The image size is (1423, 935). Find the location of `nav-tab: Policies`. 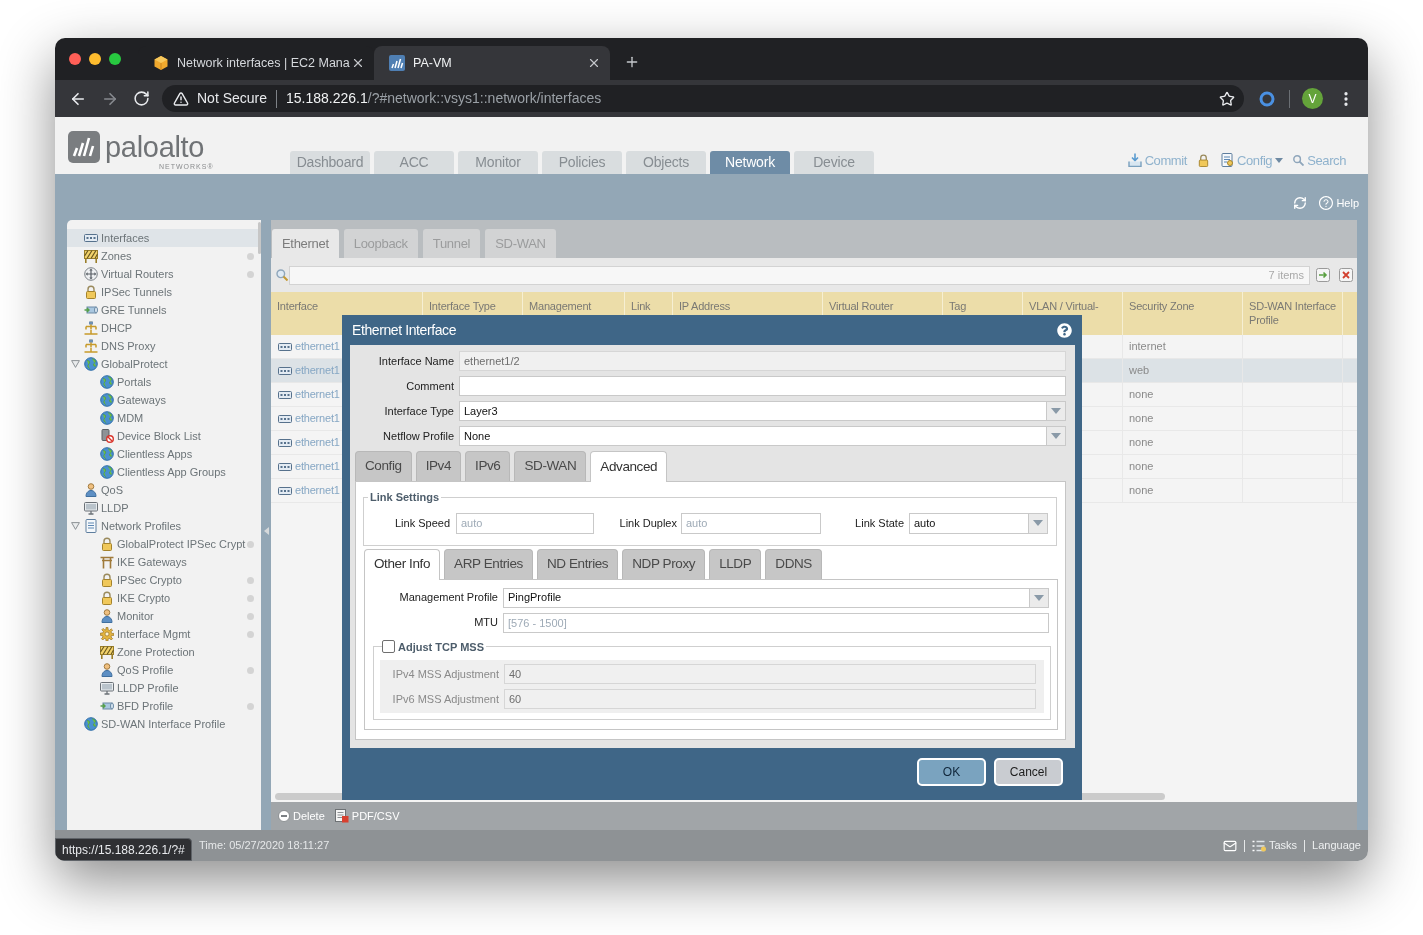

nav-tab: Policies is located at coordinates (582, 162).